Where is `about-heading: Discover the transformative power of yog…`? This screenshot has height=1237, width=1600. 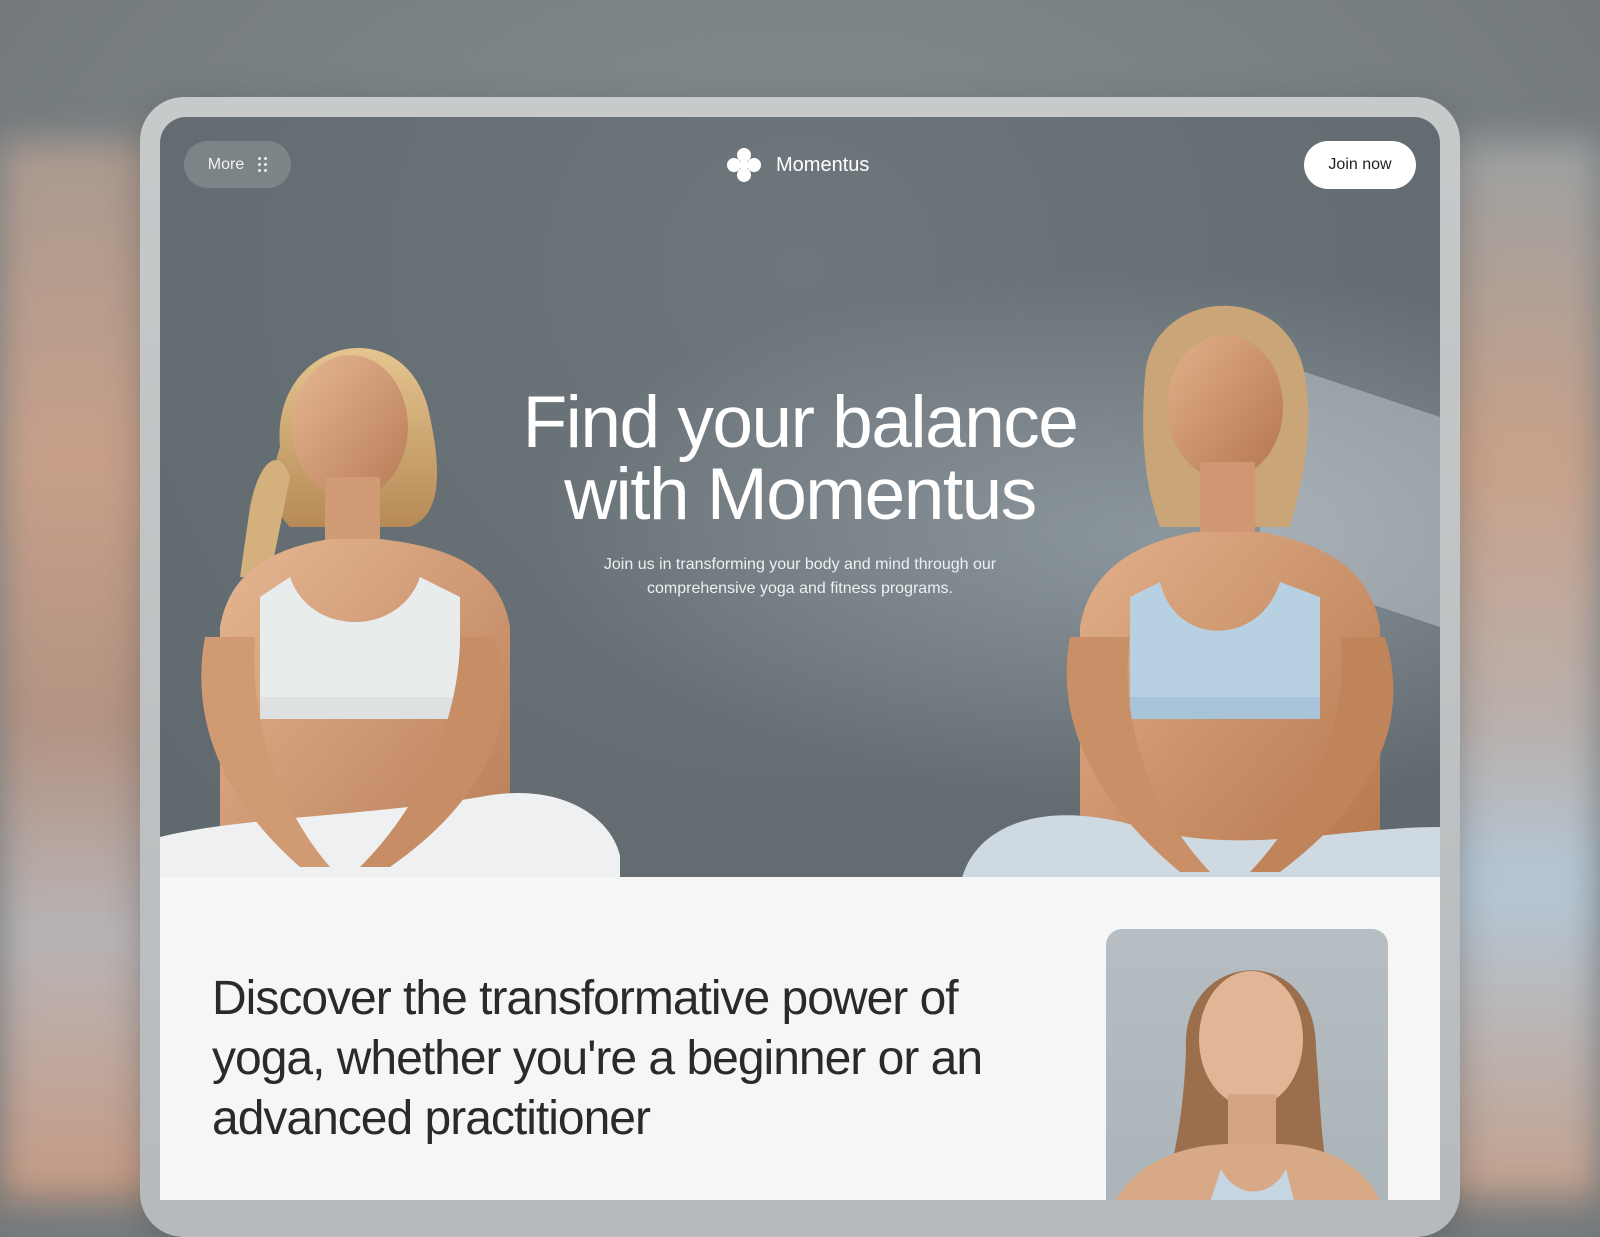
about-heading: Discover the transformative power of yog… is located at coordinates (622, 1059).